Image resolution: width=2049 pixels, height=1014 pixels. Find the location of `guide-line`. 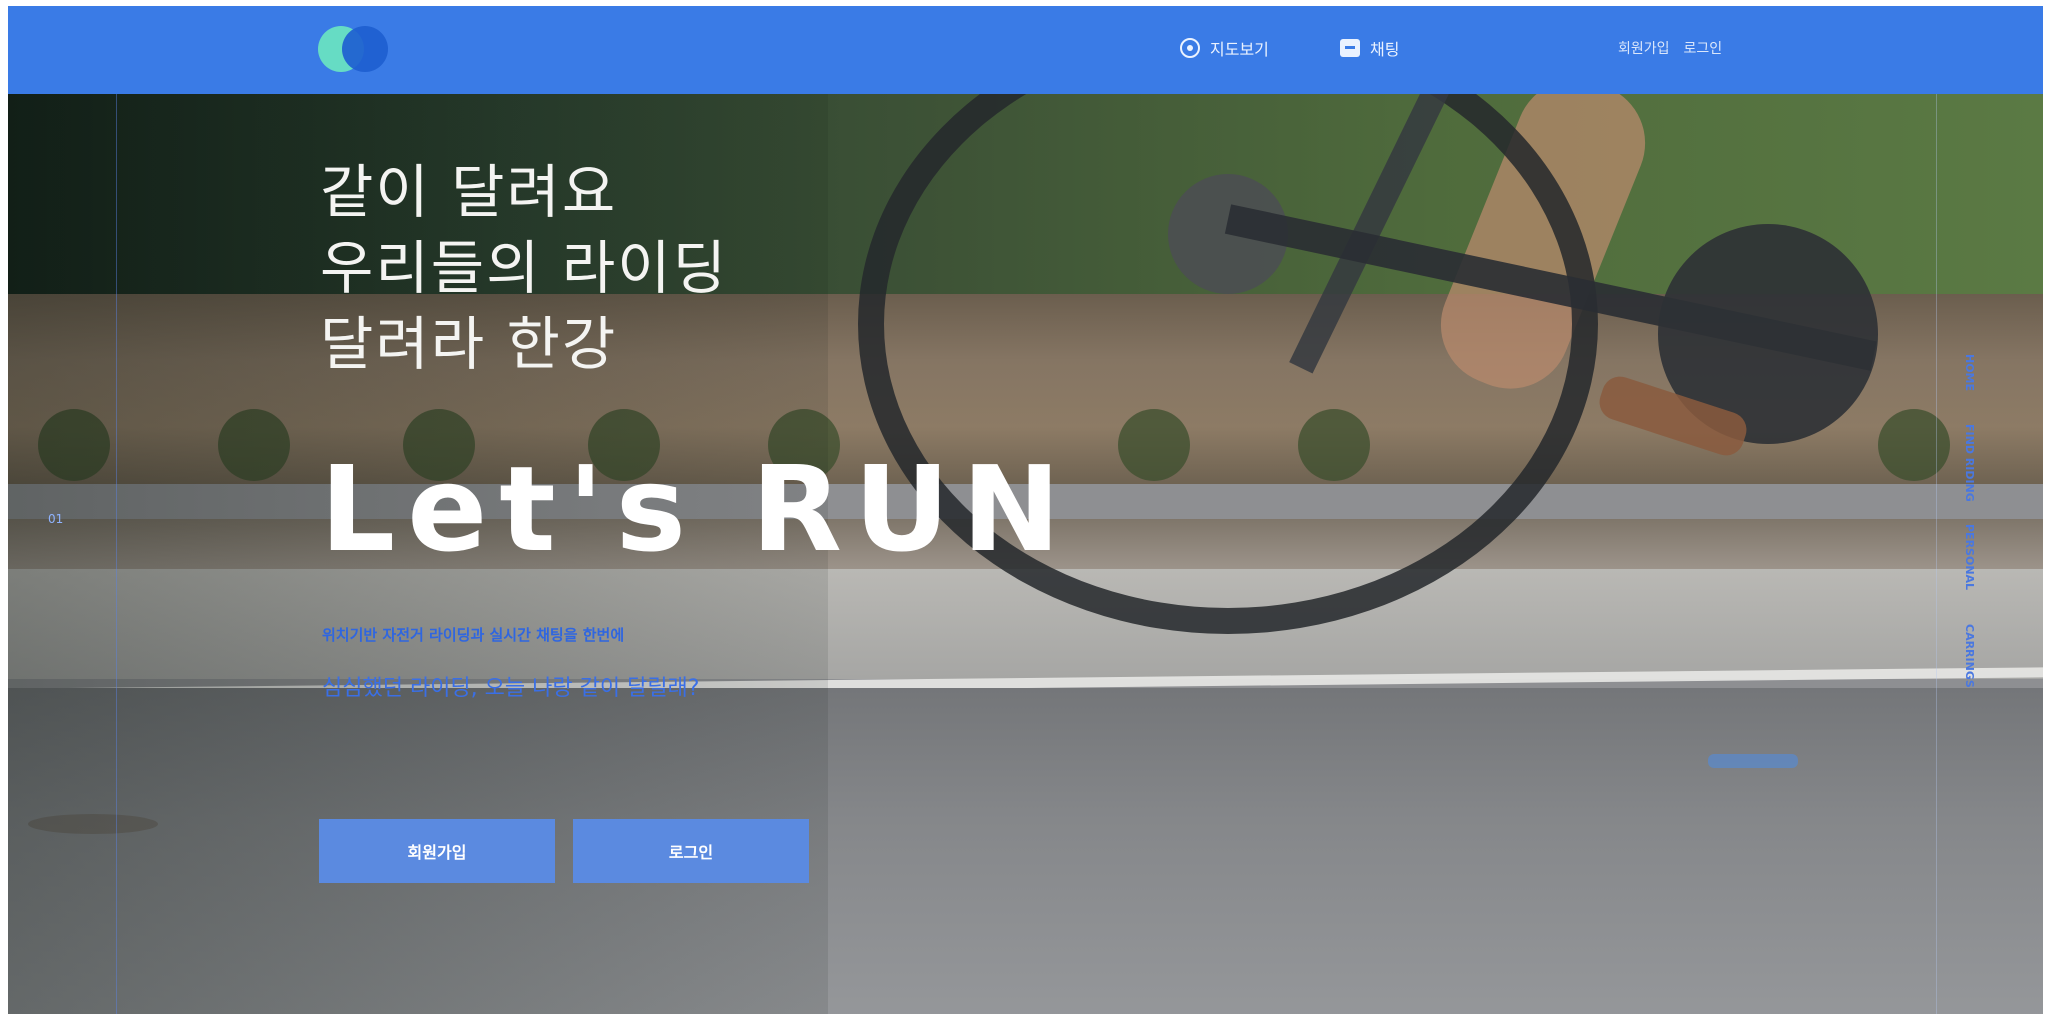

guide-line is located at coordinates (116, 554).